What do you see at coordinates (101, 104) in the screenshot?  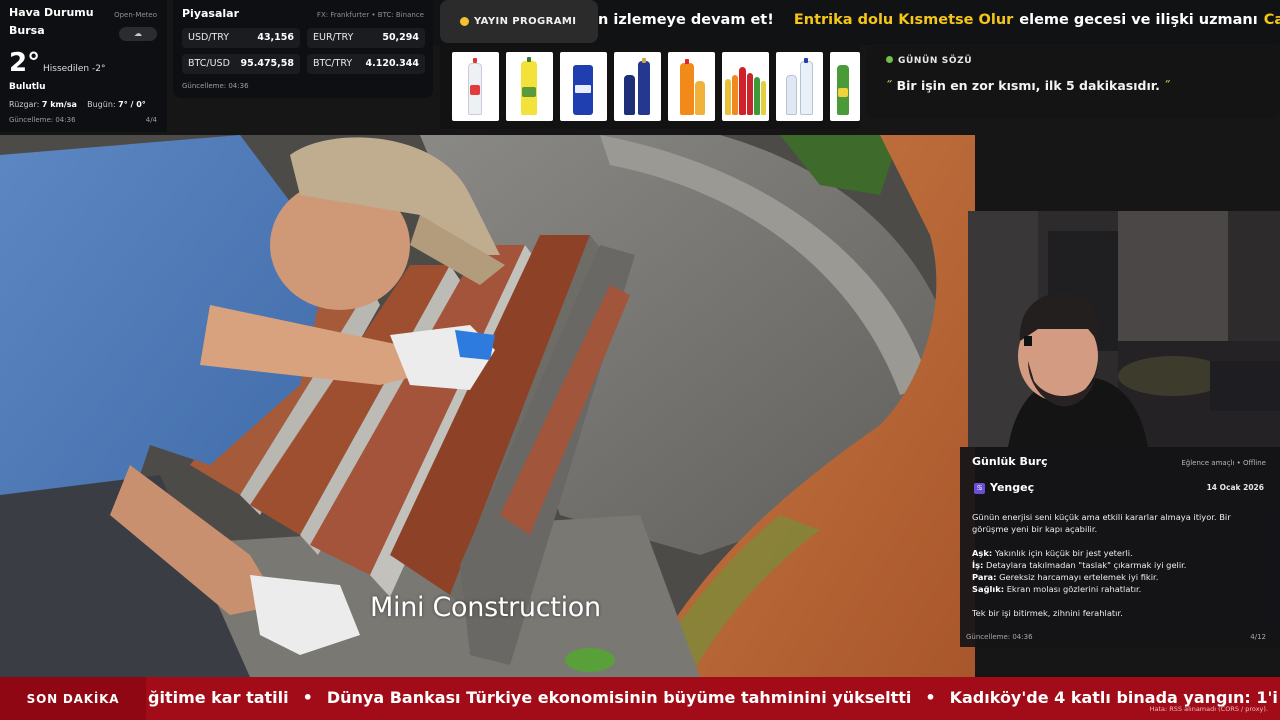 I see `today-label: Bugün:` at bounding box center [101, 104].